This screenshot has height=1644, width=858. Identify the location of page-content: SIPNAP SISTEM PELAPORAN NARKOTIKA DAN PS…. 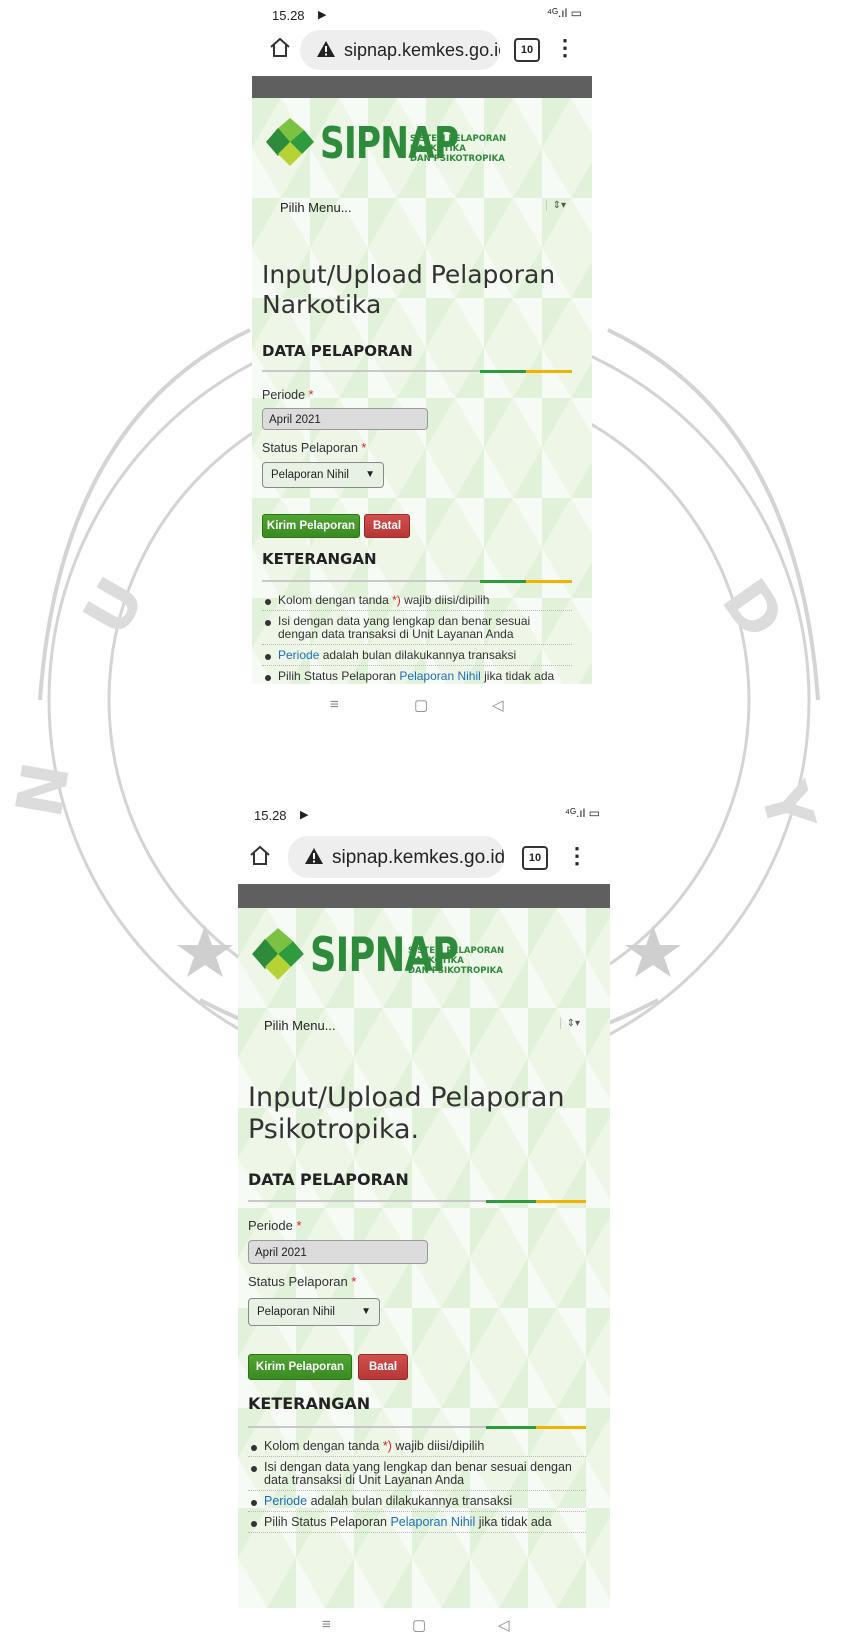
(422, 391).